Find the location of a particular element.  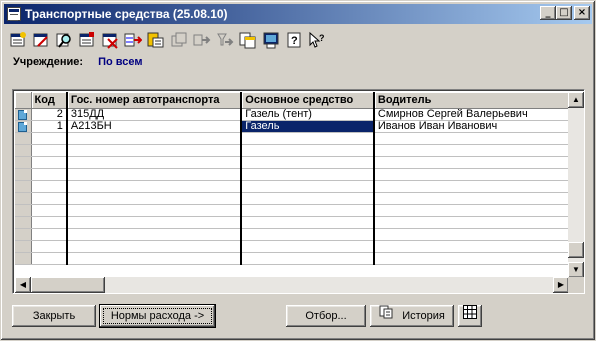

institution-label: Учреждение: is located at coordinates (48, 62).